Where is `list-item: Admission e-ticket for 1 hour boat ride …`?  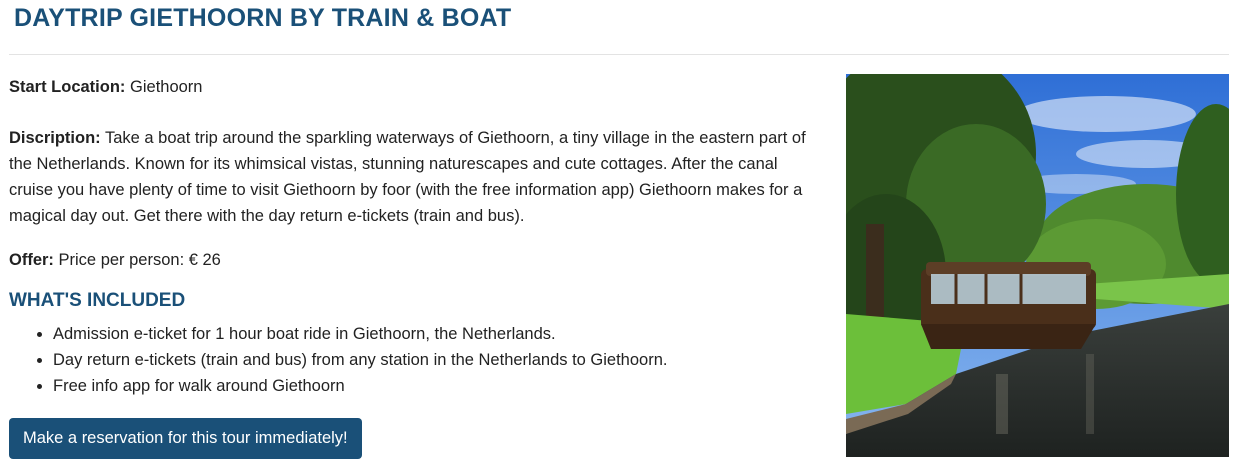
list-item: Admission e-ticket for 1 hour boat ride … is located at coordinates (360, 334).